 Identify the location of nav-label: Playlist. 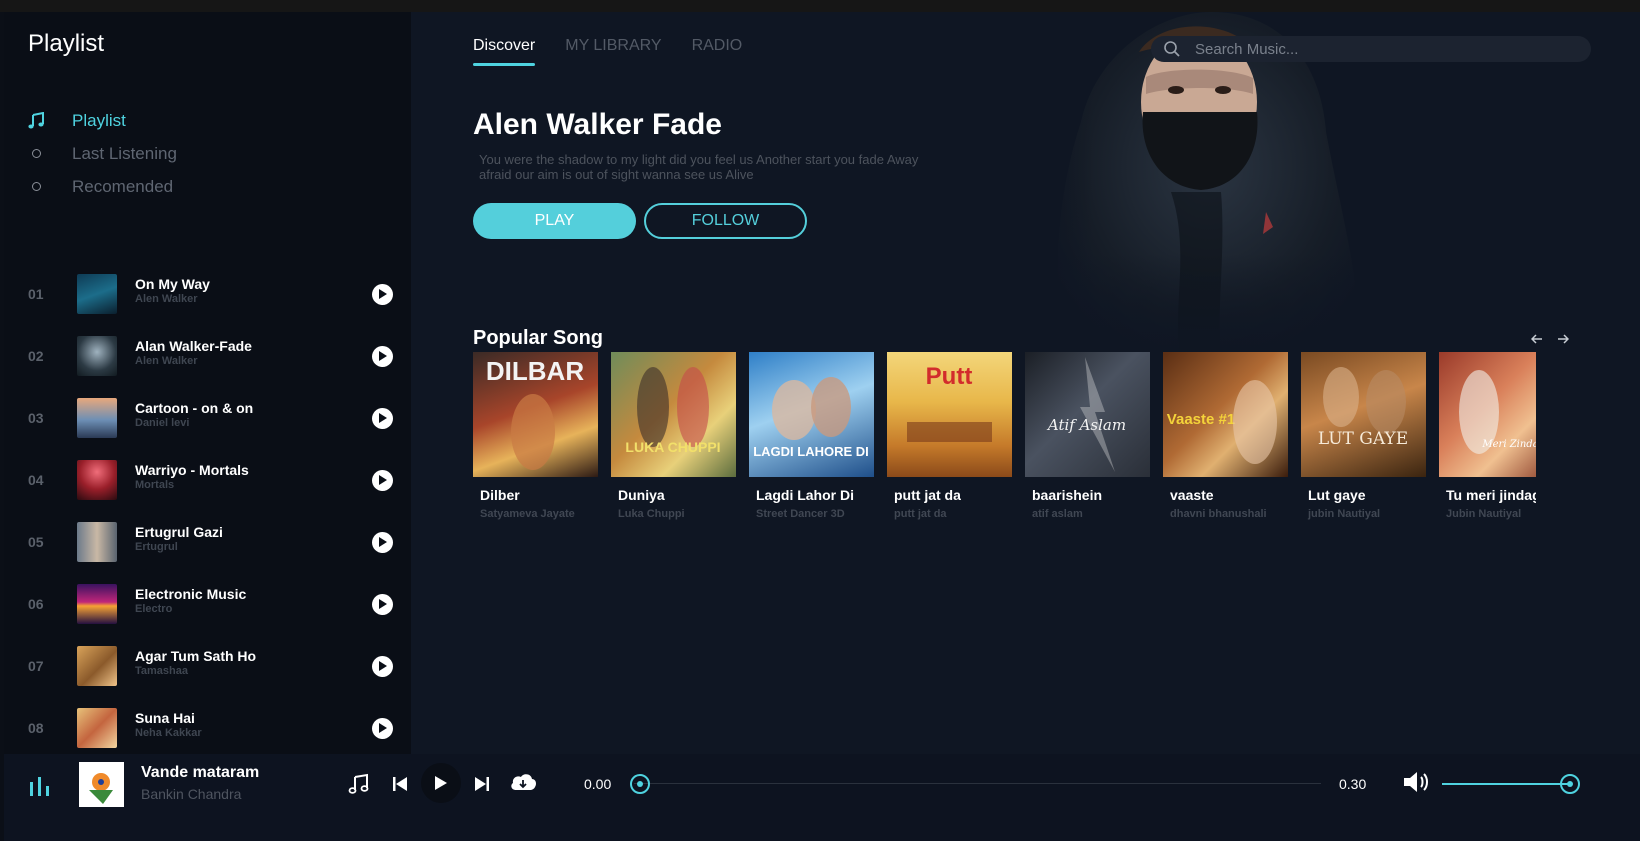
(99, 120).